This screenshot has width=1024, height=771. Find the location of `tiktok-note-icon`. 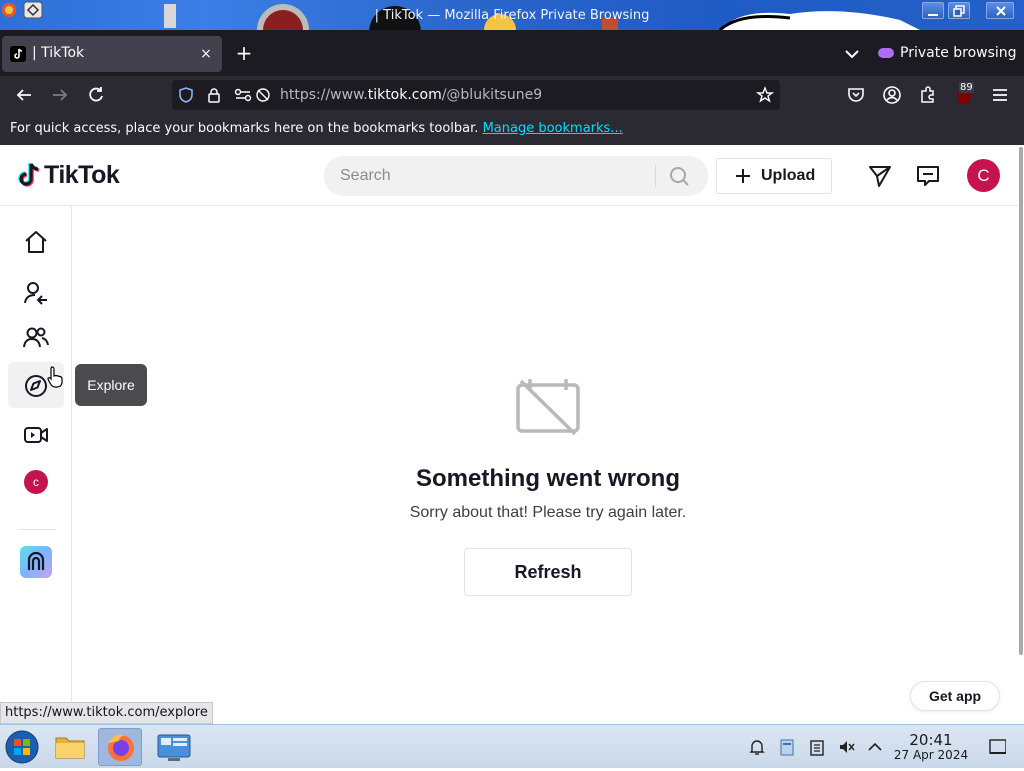

tiktok-note-icon is located at coordinates (29, 174).